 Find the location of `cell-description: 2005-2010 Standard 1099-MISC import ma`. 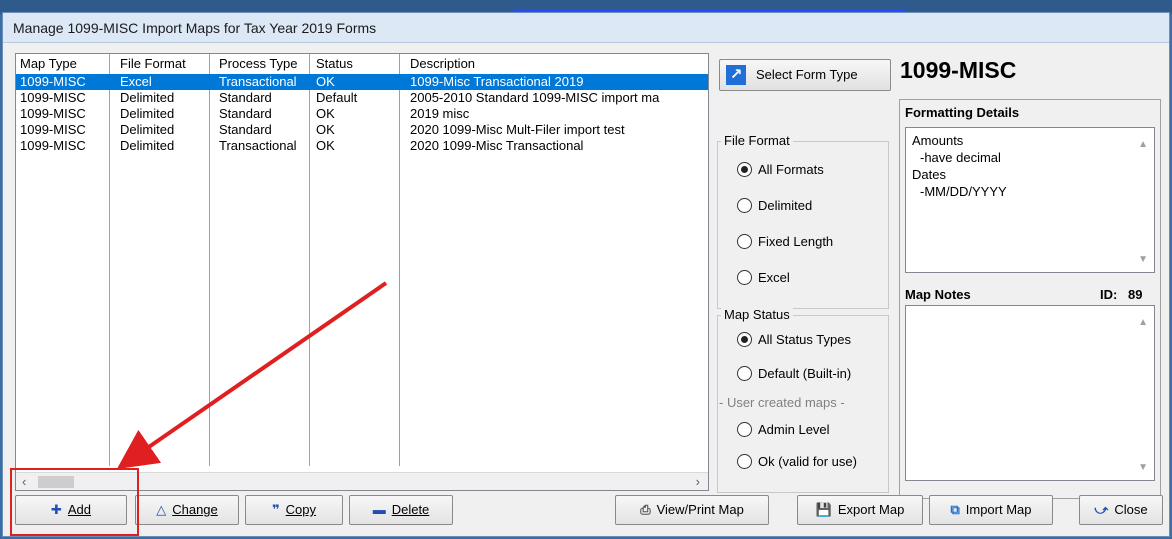

cell-description: 2005-2010 Standard 1099-MISC import ma is located at coordinates (535, 97).